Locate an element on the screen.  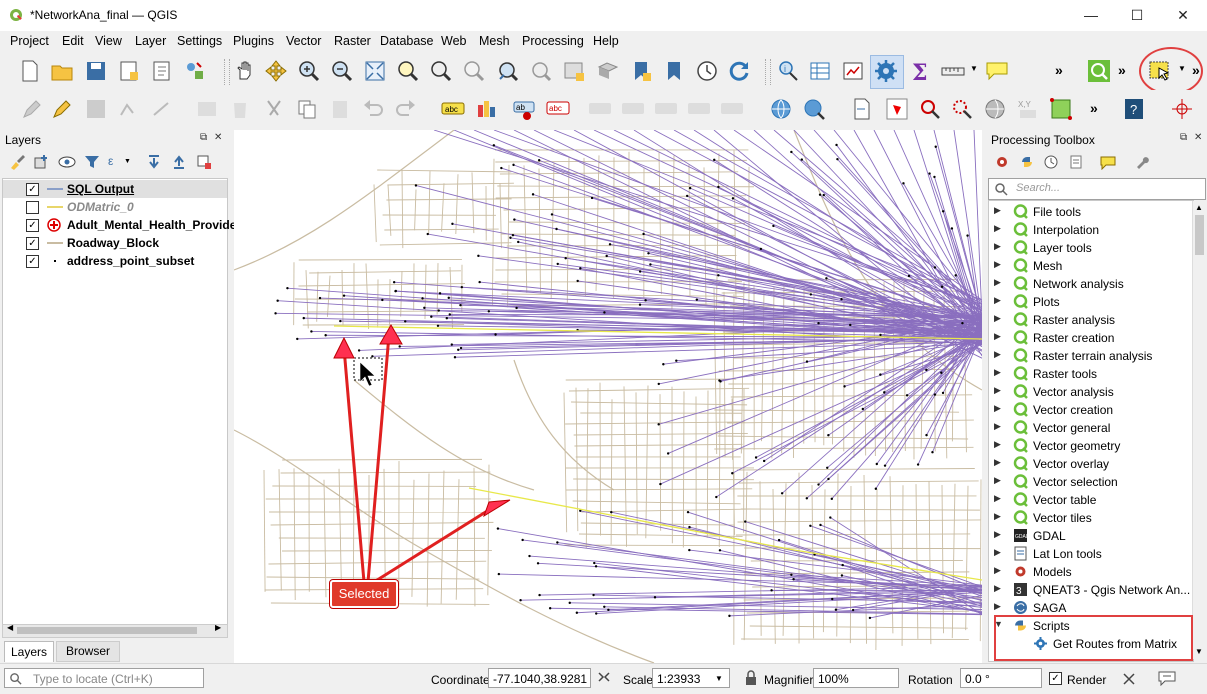
menu-help: Help is located at coordinates (606, 41).